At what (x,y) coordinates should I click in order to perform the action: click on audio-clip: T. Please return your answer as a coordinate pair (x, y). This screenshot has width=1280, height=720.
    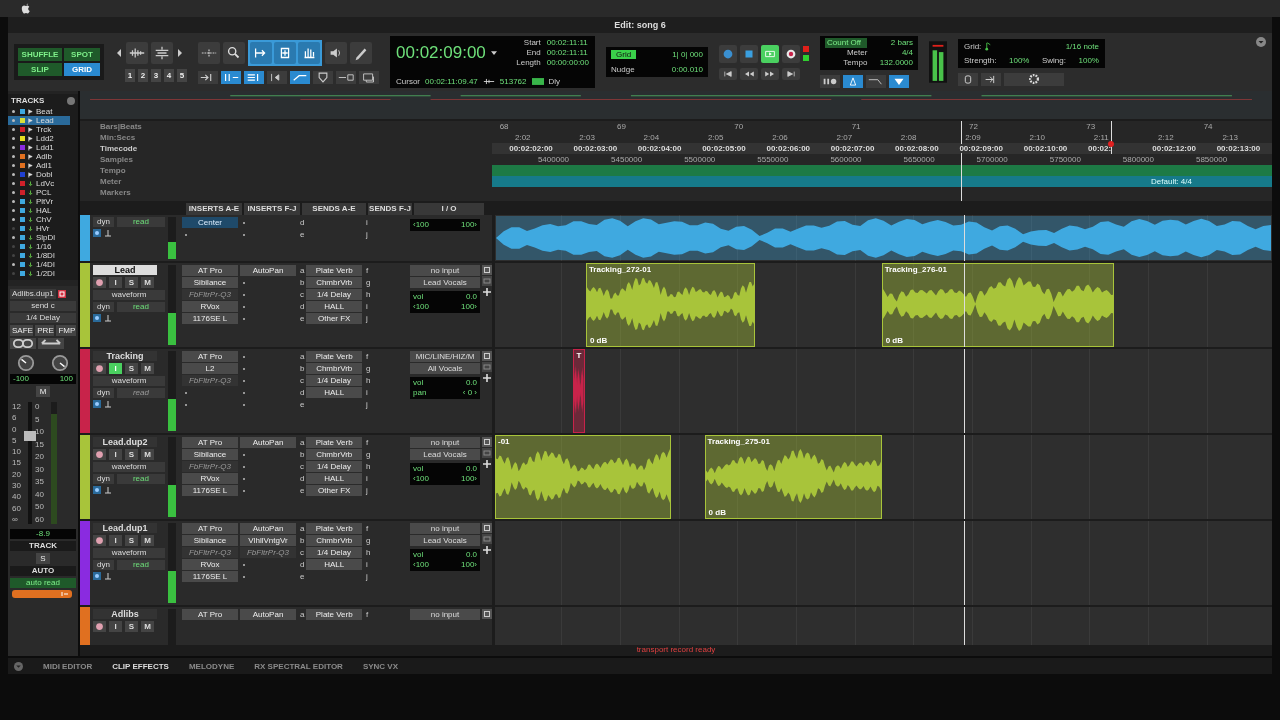
    Looking at the image, I should click on (579, 391).